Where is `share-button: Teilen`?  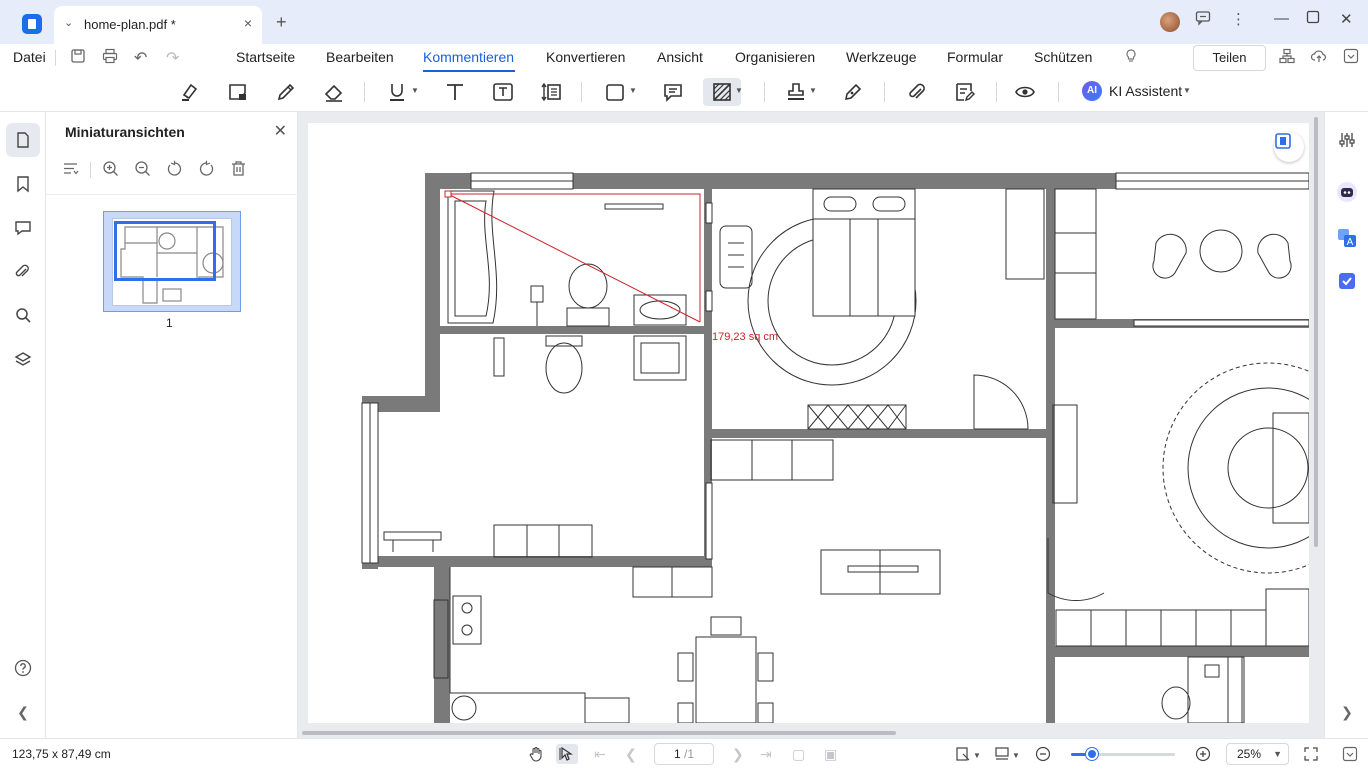 share-button: Teilen is located at coordinates (1229, 58).